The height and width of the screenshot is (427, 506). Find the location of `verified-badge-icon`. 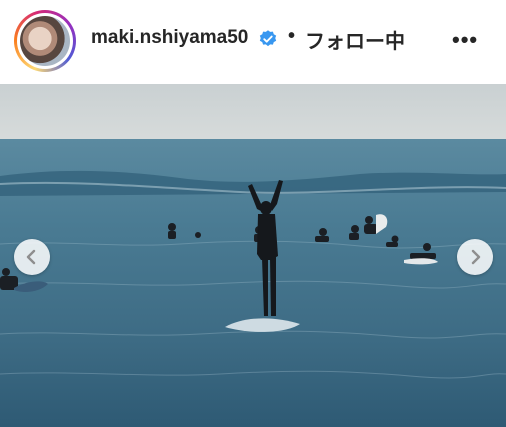

verified-badge-icon is located at coordinates (268, 38).